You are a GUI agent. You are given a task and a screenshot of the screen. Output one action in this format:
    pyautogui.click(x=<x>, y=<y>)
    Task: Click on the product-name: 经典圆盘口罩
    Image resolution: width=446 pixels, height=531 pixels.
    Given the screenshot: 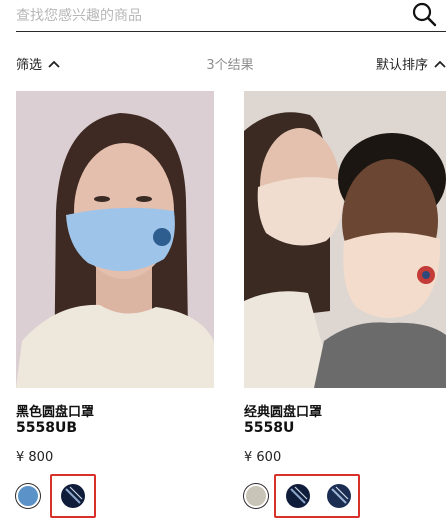 What is the action you would take?
    pyautogui.click(x=283, y=410)
    